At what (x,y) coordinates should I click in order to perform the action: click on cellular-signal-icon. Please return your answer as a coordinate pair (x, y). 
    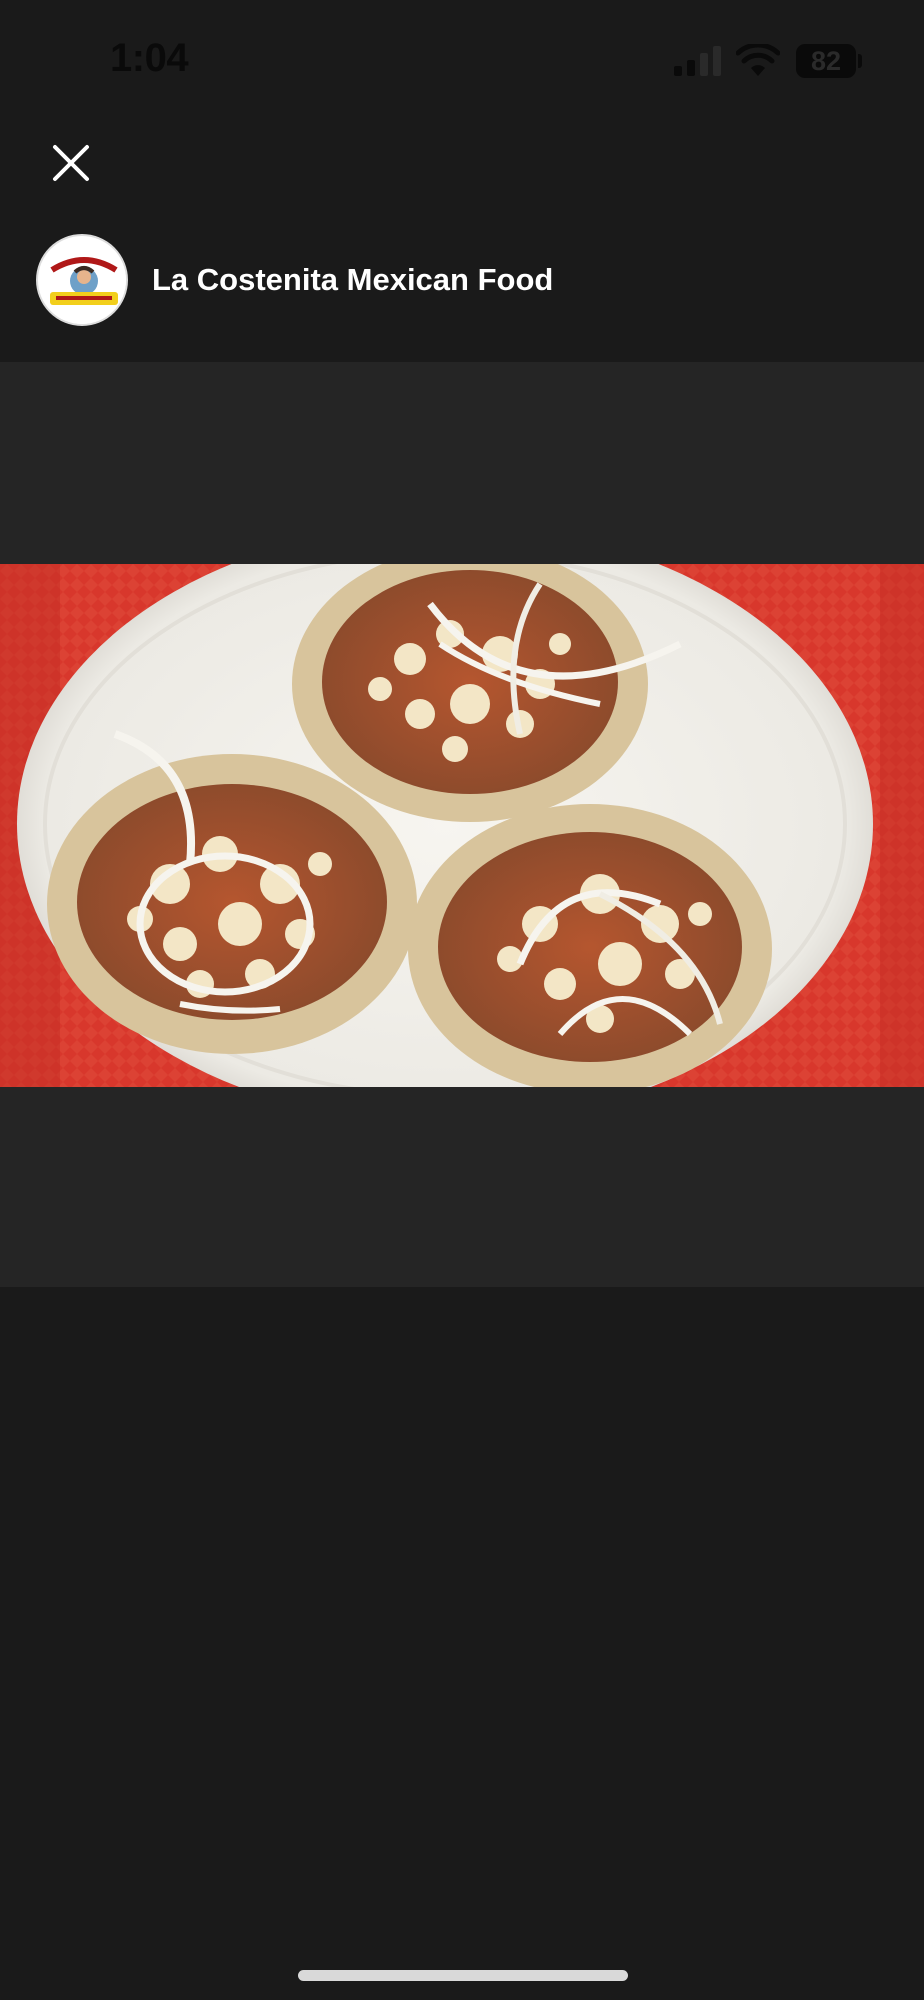
    Looking at the image, I should click on (697, 61).